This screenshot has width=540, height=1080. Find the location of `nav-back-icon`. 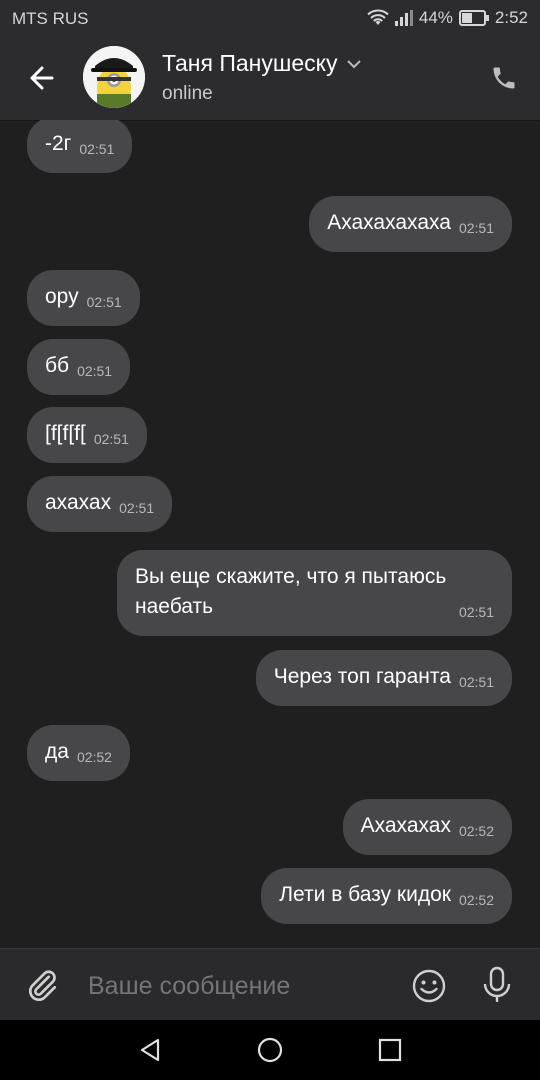

nav-back-icon is located at coordinates (150, 1050).